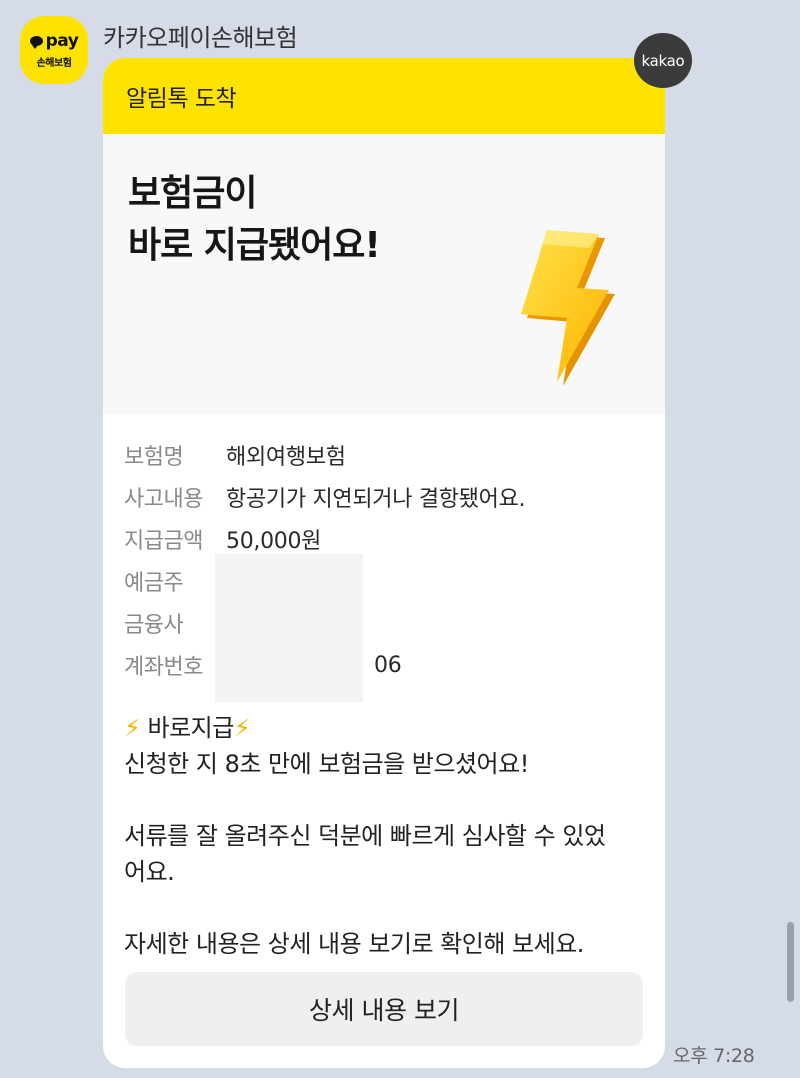 This screenshot has width=800, height=1078. Describe the element at coordinates (154, 457) in the screenshot. I see `info-label: 보험명` at that location.